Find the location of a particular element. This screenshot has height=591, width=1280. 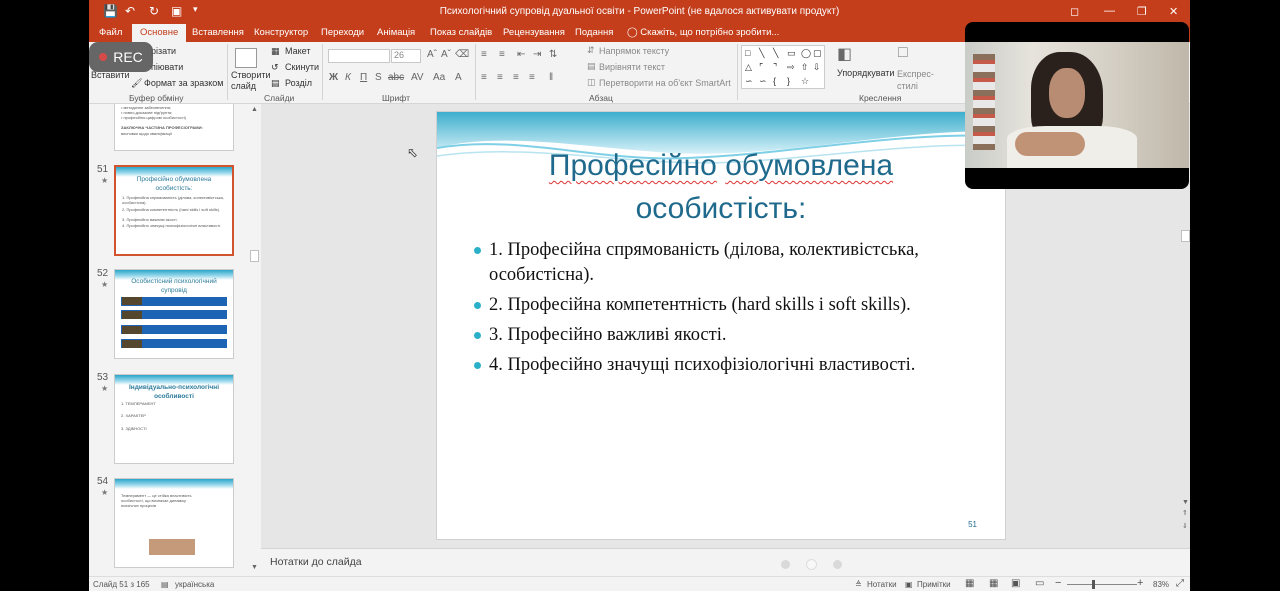

arrow-up-shape-icon: ⇧ is located at coordinates (805, 67).